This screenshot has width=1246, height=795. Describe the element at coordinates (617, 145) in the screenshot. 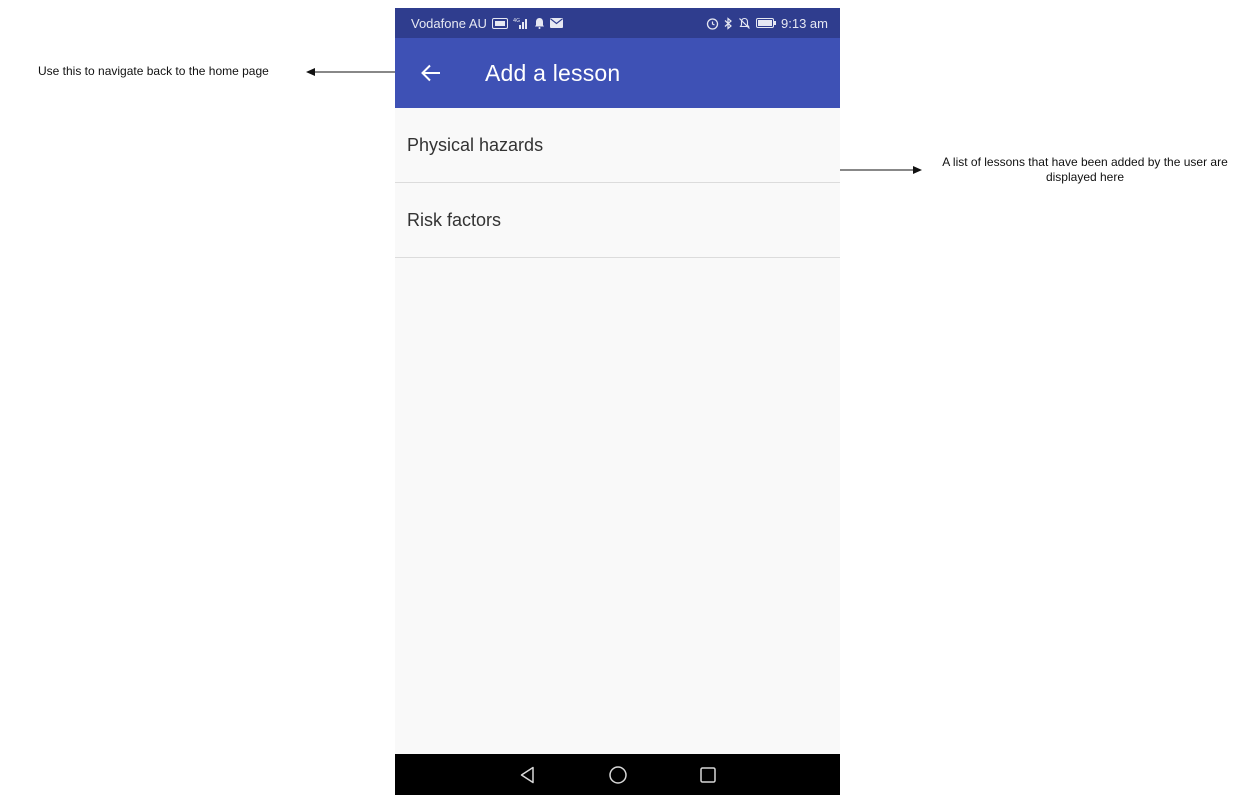

I see `lesson-item-physical-hazards: Physical hazards` at that location.